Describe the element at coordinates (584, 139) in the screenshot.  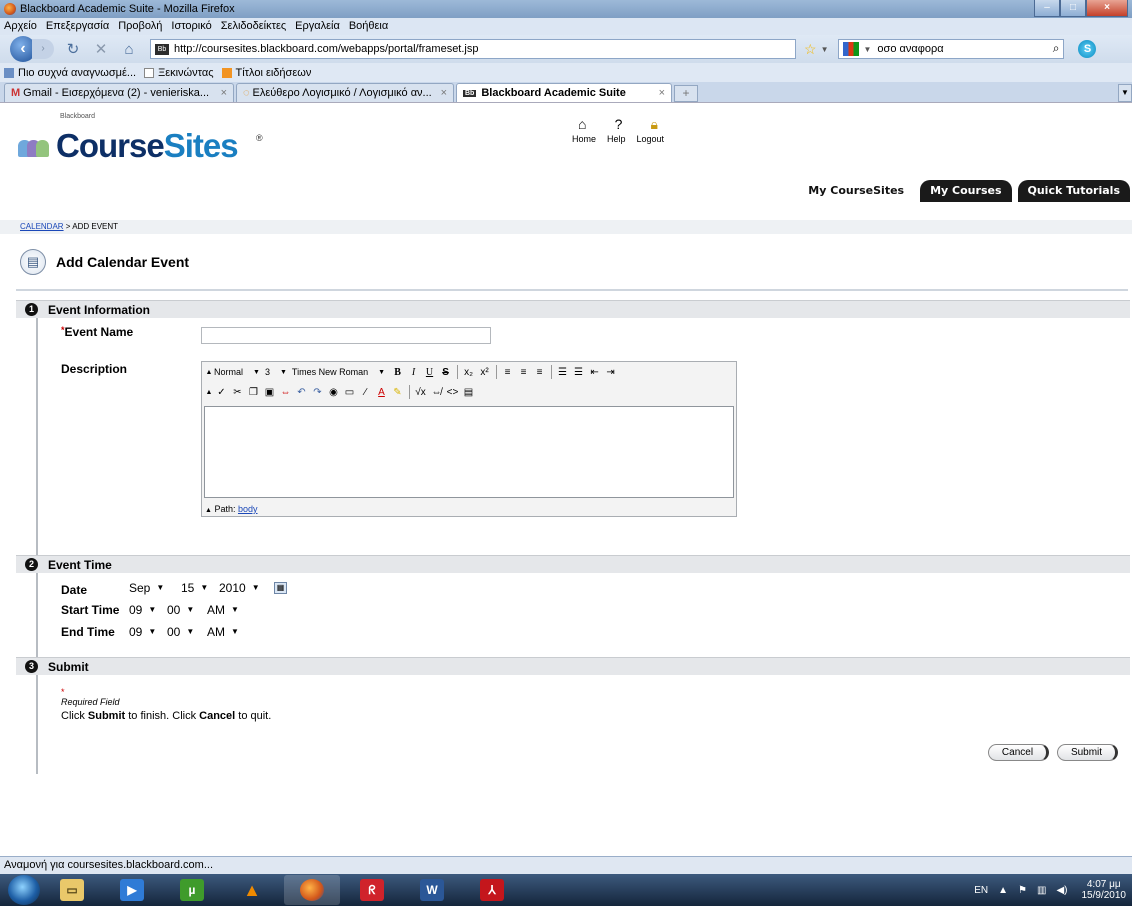
I see `home-link: Home` at that location.